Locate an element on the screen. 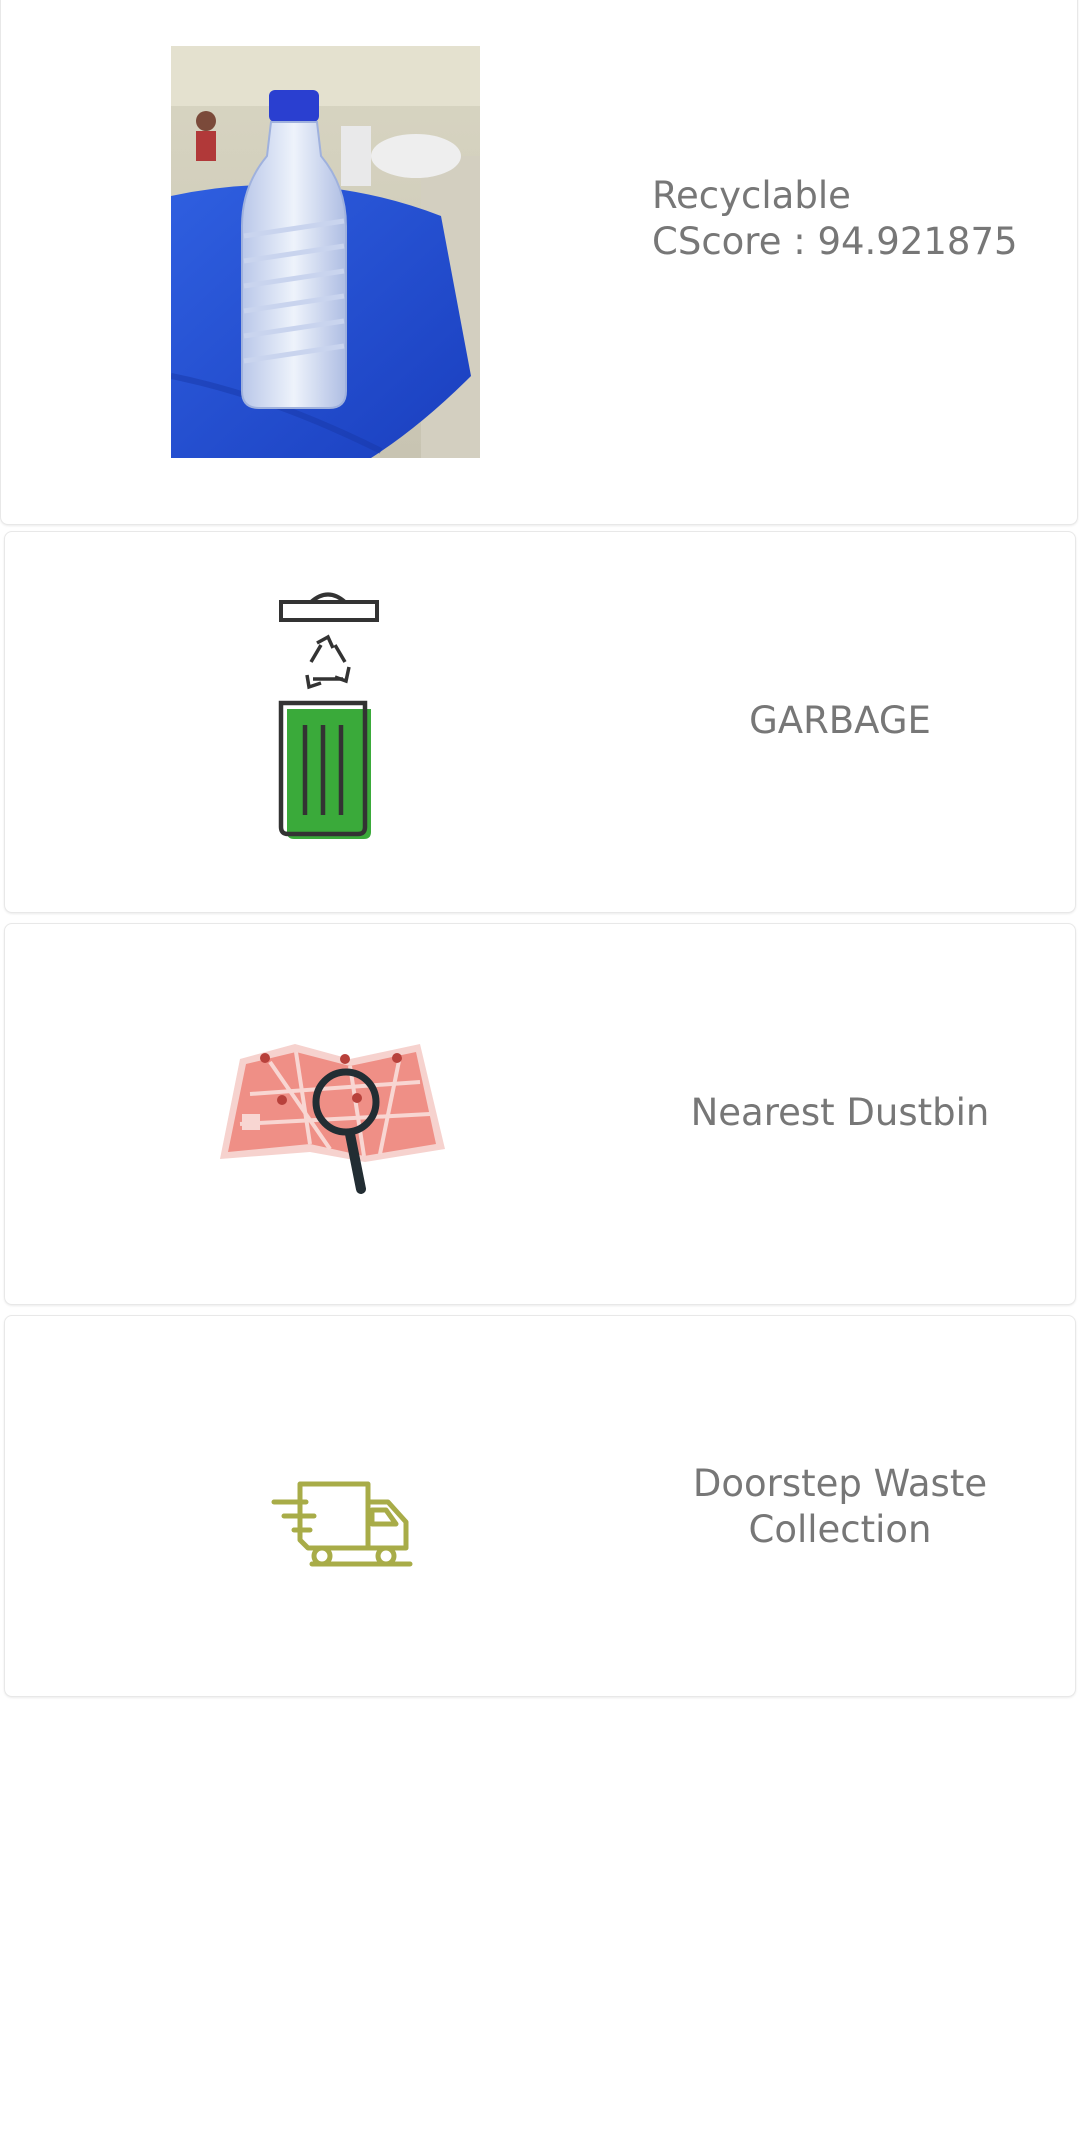 This screenshot has height=2140, width=1080. delivery-truck-icon is located at coordinates (345, 1523).